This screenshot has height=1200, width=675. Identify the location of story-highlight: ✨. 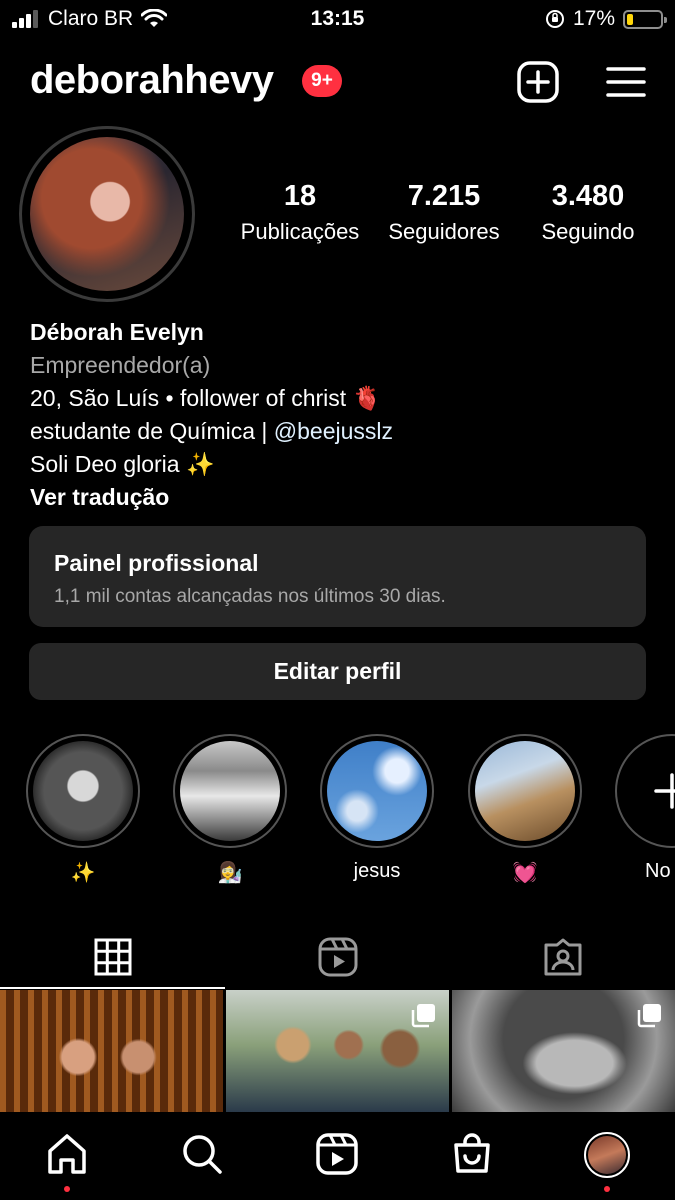
(83, 809).